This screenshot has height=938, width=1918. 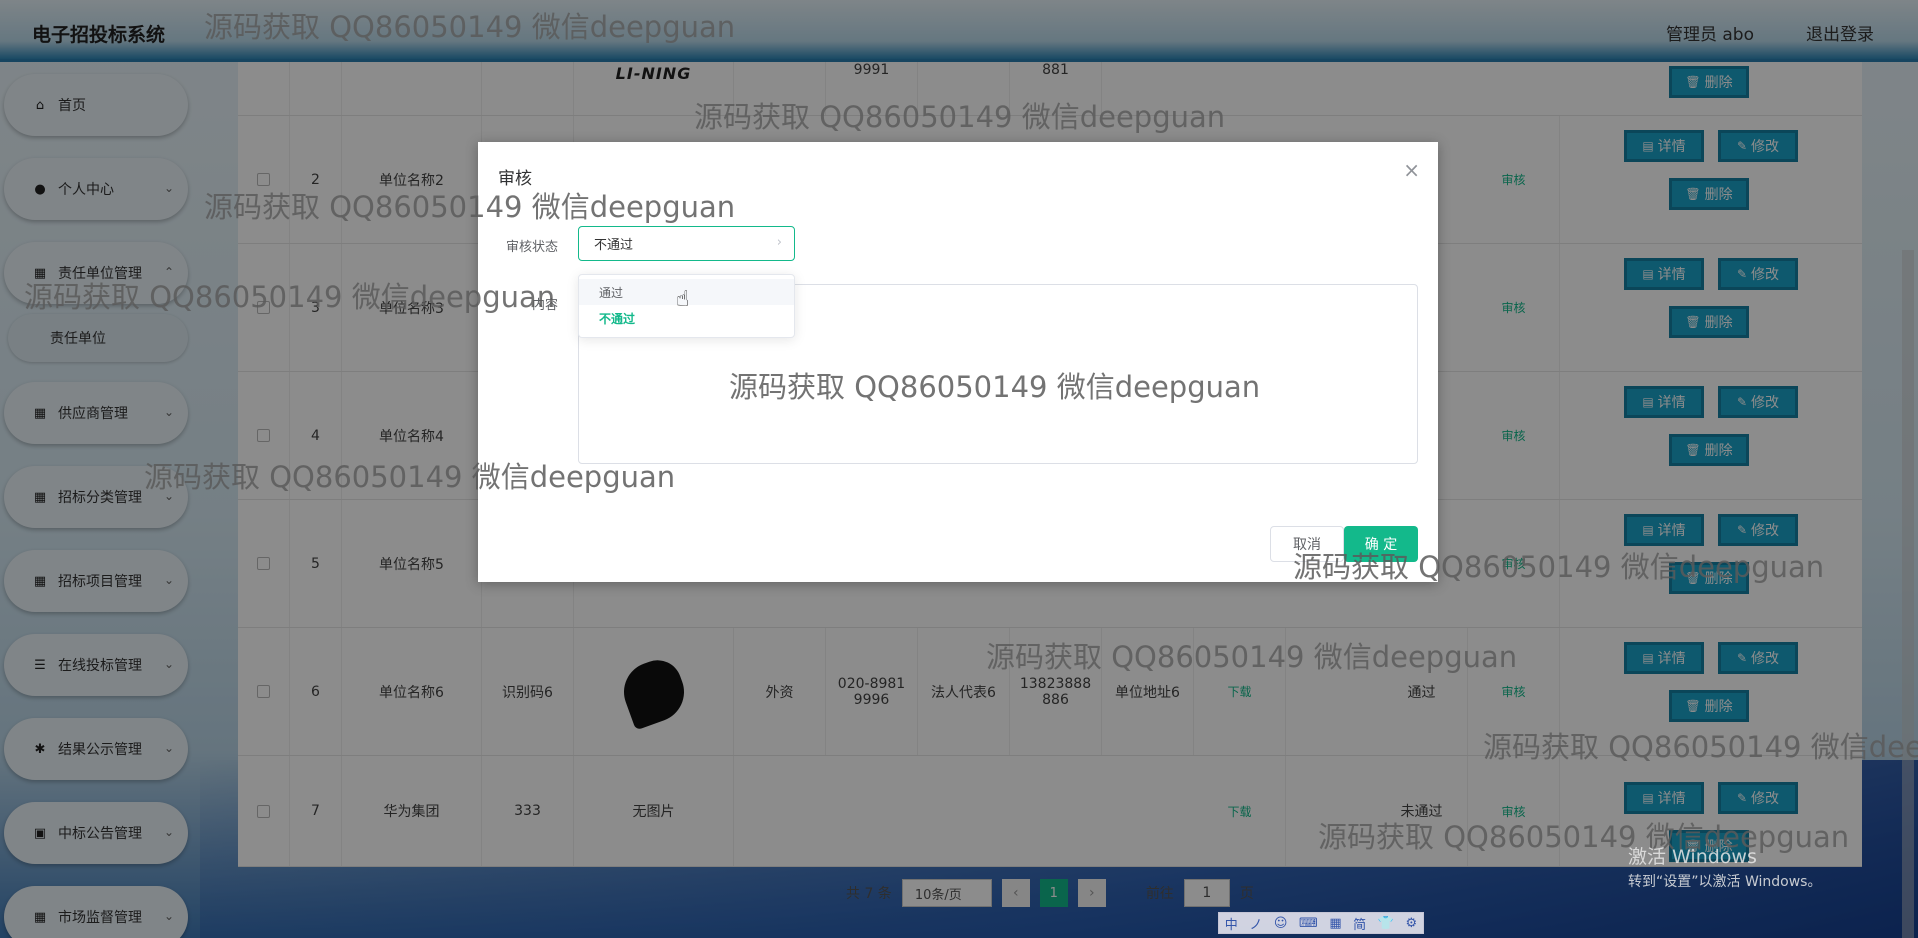 What do you see at coordinates (1725, 868) in the screenshot?
I see `windows-activation-notice: 激活 Windows 转到“设置”以激活 Windows。` at bounding box center [1725, 868].